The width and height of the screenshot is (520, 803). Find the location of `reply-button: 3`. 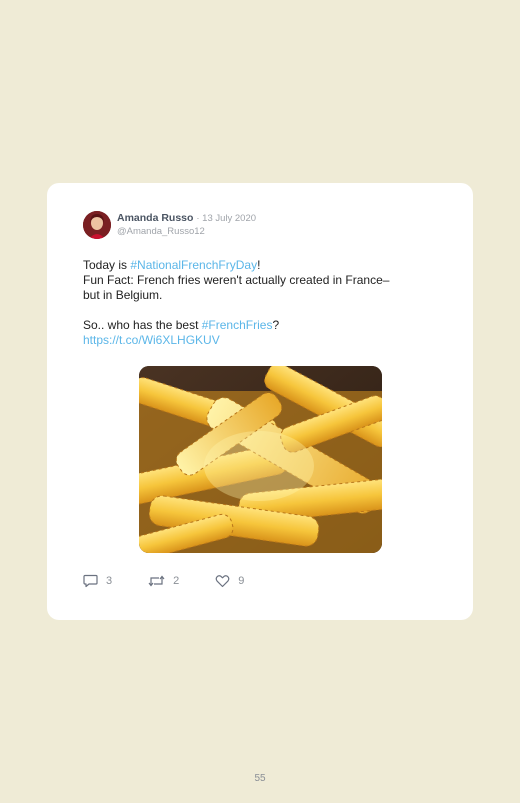

reply-button: 3 is located at coordinates (97, 581).